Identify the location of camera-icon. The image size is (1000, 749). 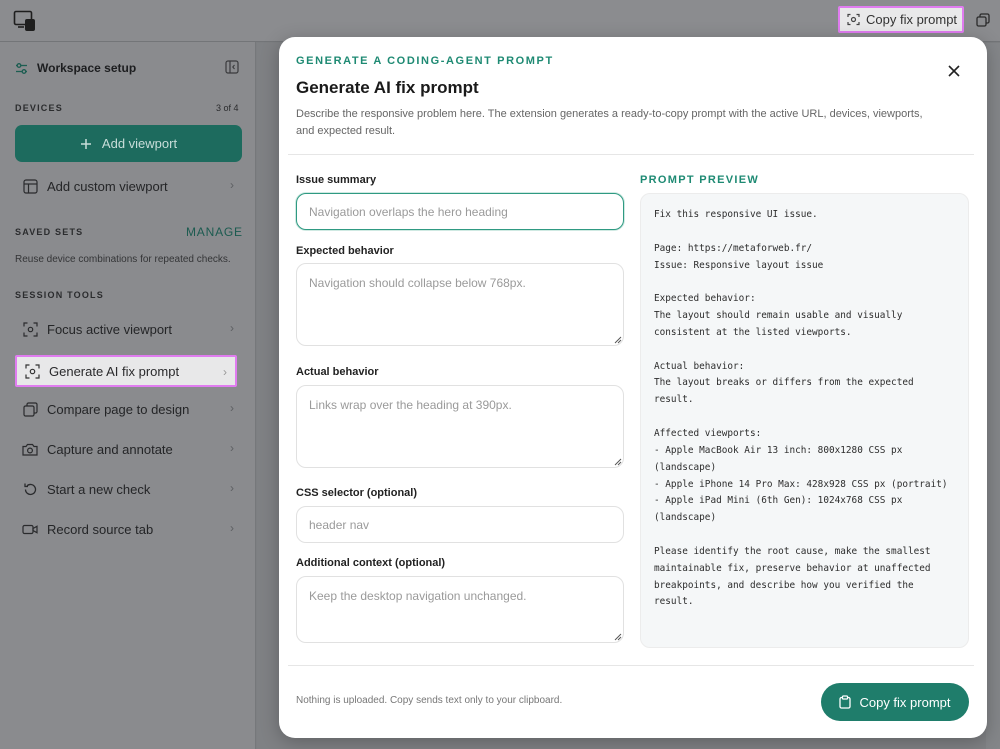
(30, 449).